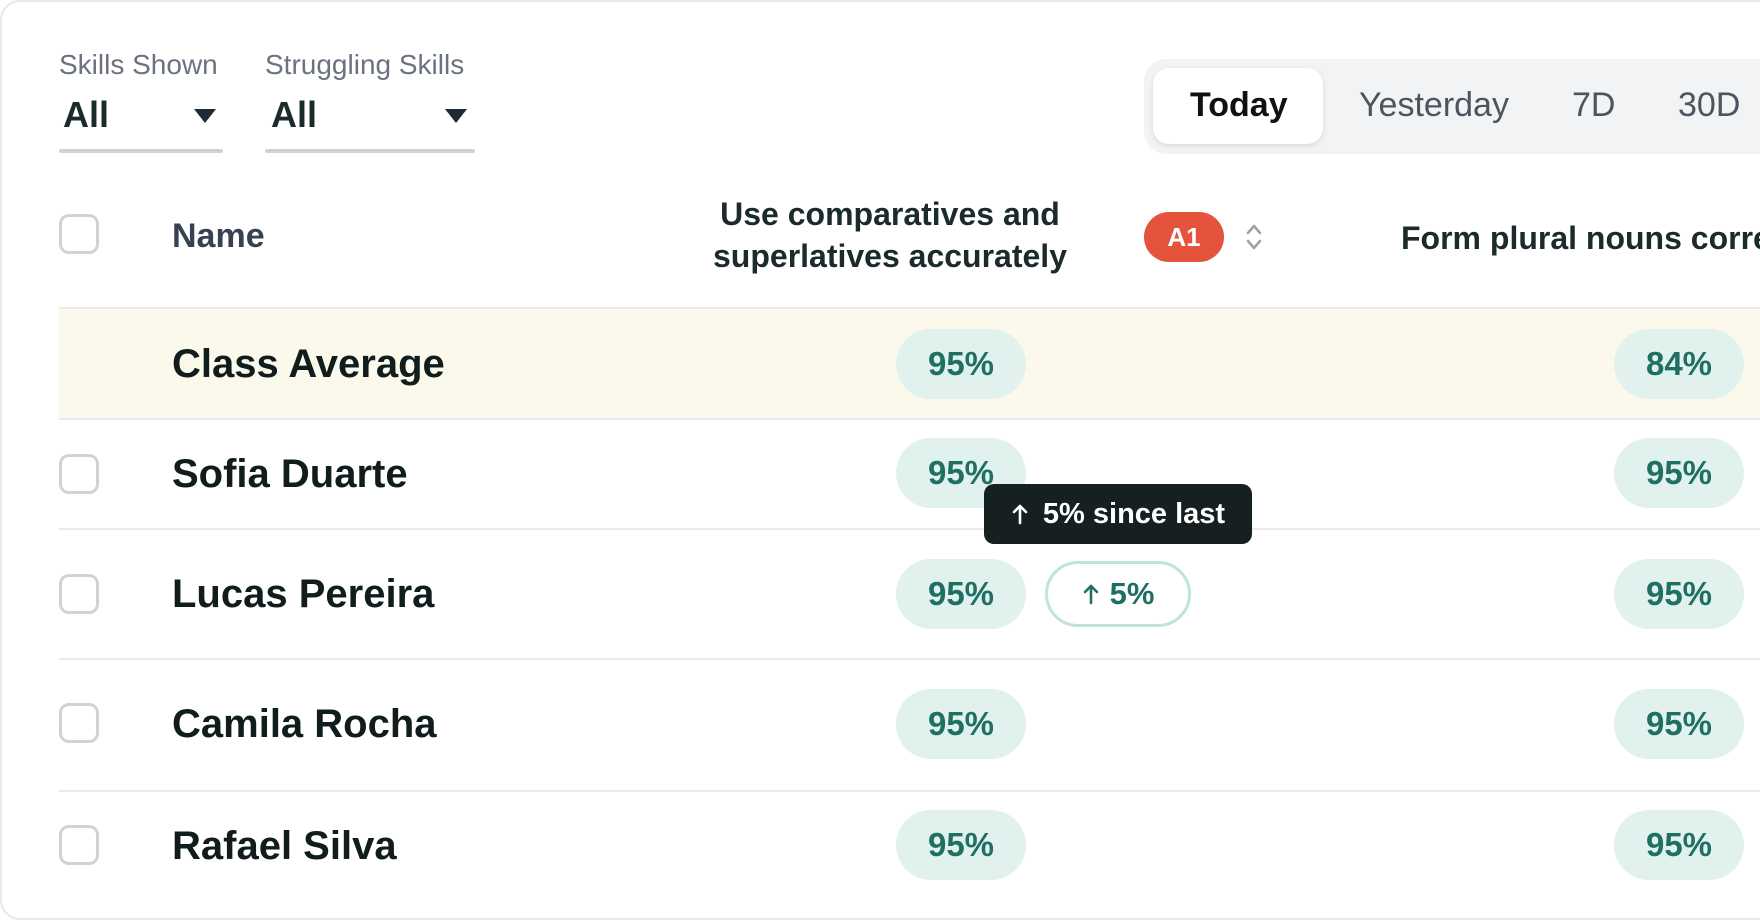 This screenshot has width=1760, height=922. I want to click on time-range-7d: 7D, so click(1593, 105).